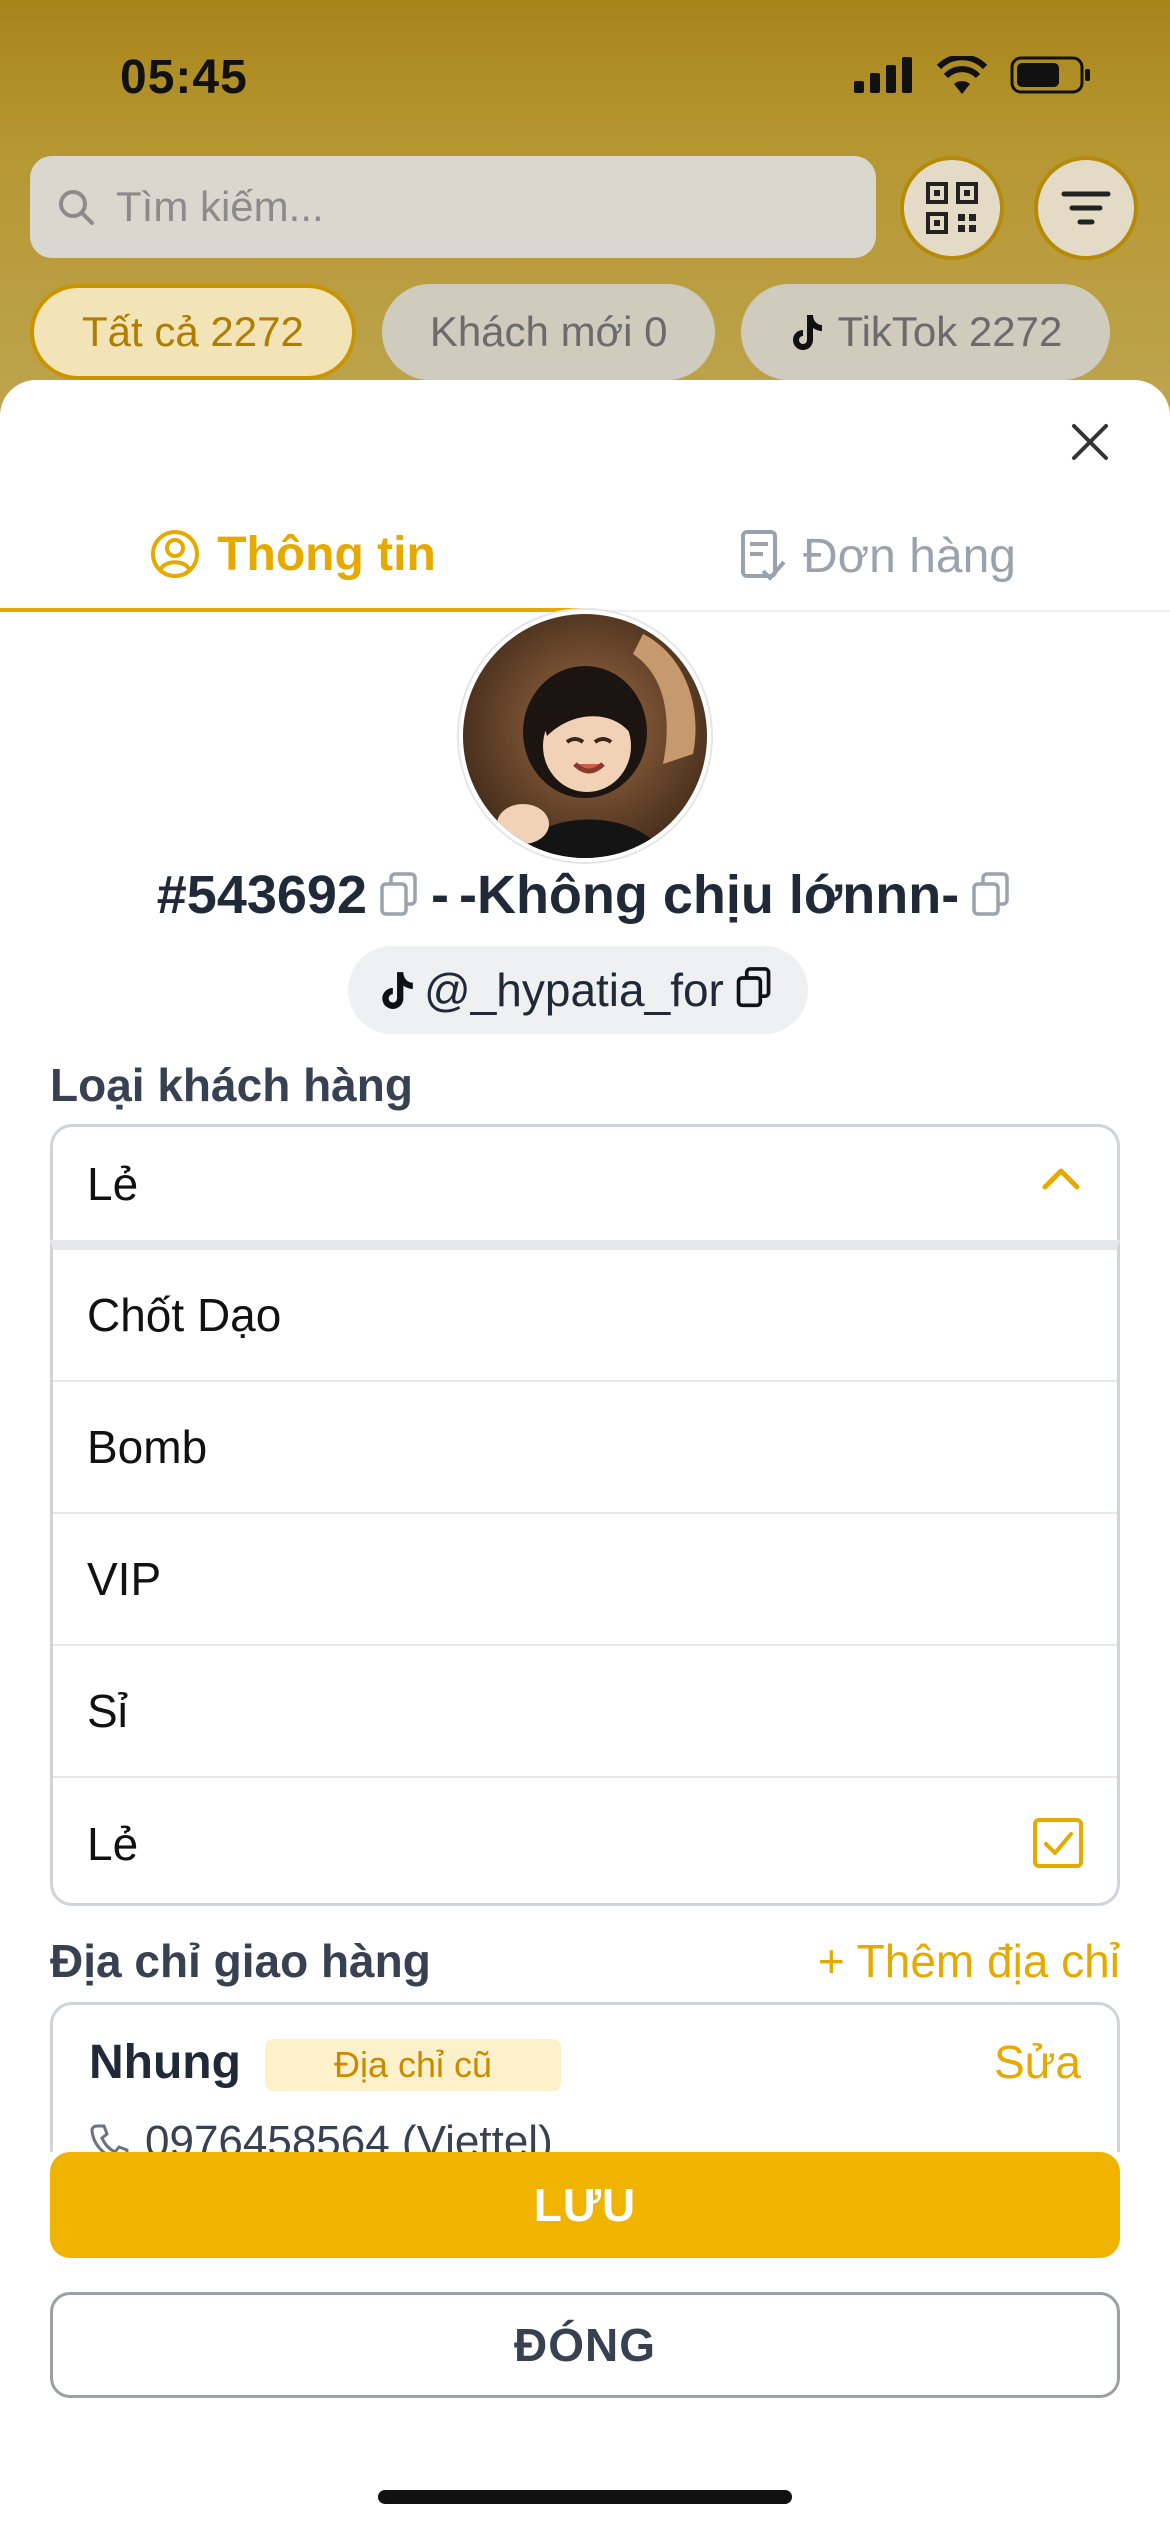 This screenshot has height=2532, width=1170. I want to click on option-vip: VIP, so click(585, 1580).